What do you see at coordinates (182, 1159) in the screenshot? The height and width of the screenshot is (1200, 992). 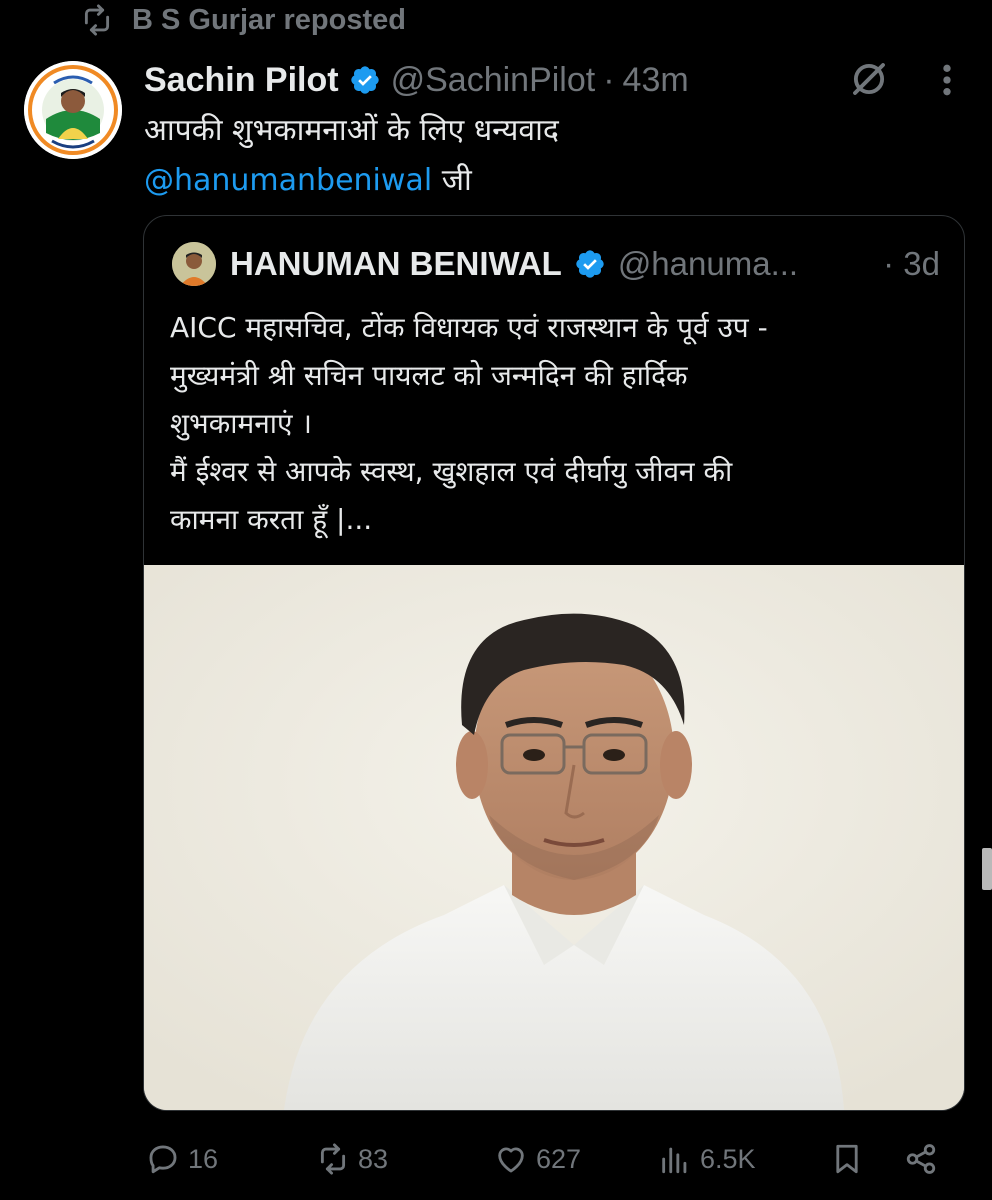 I see `reply-button: 16` at bounding box center [182, 1159].